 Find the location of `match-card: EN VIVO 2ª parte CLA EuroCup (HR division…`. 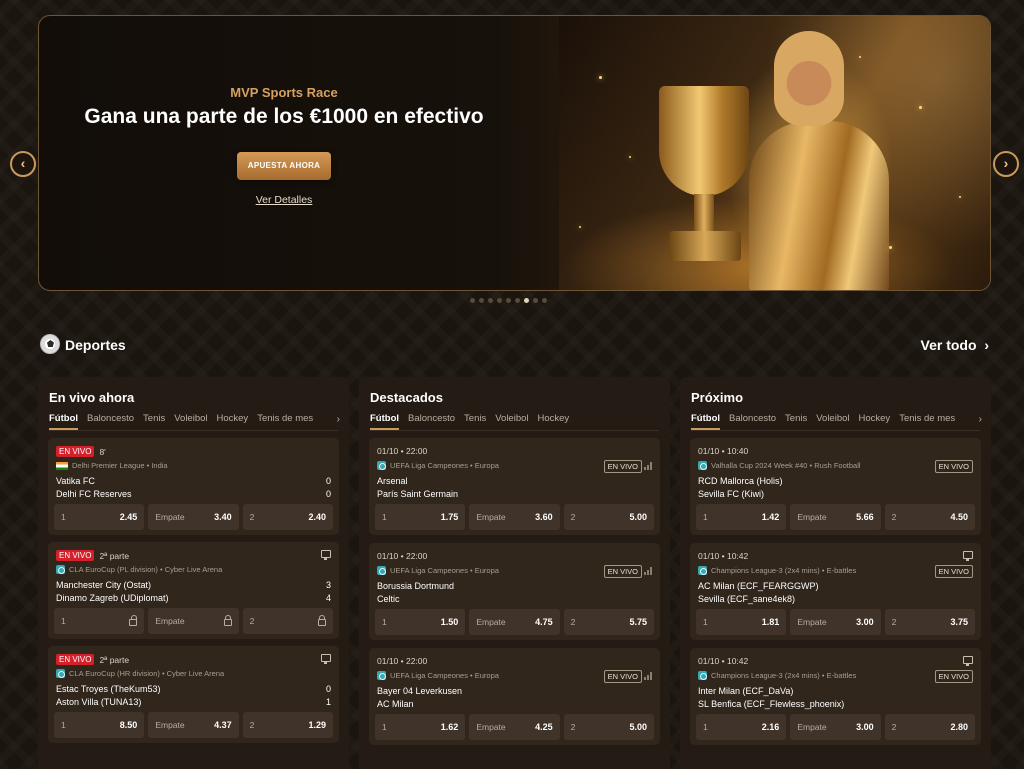

match-card: EN VIVO 2ª parte CLA EuroCup (HR division… is located at coordinates (193, 694).